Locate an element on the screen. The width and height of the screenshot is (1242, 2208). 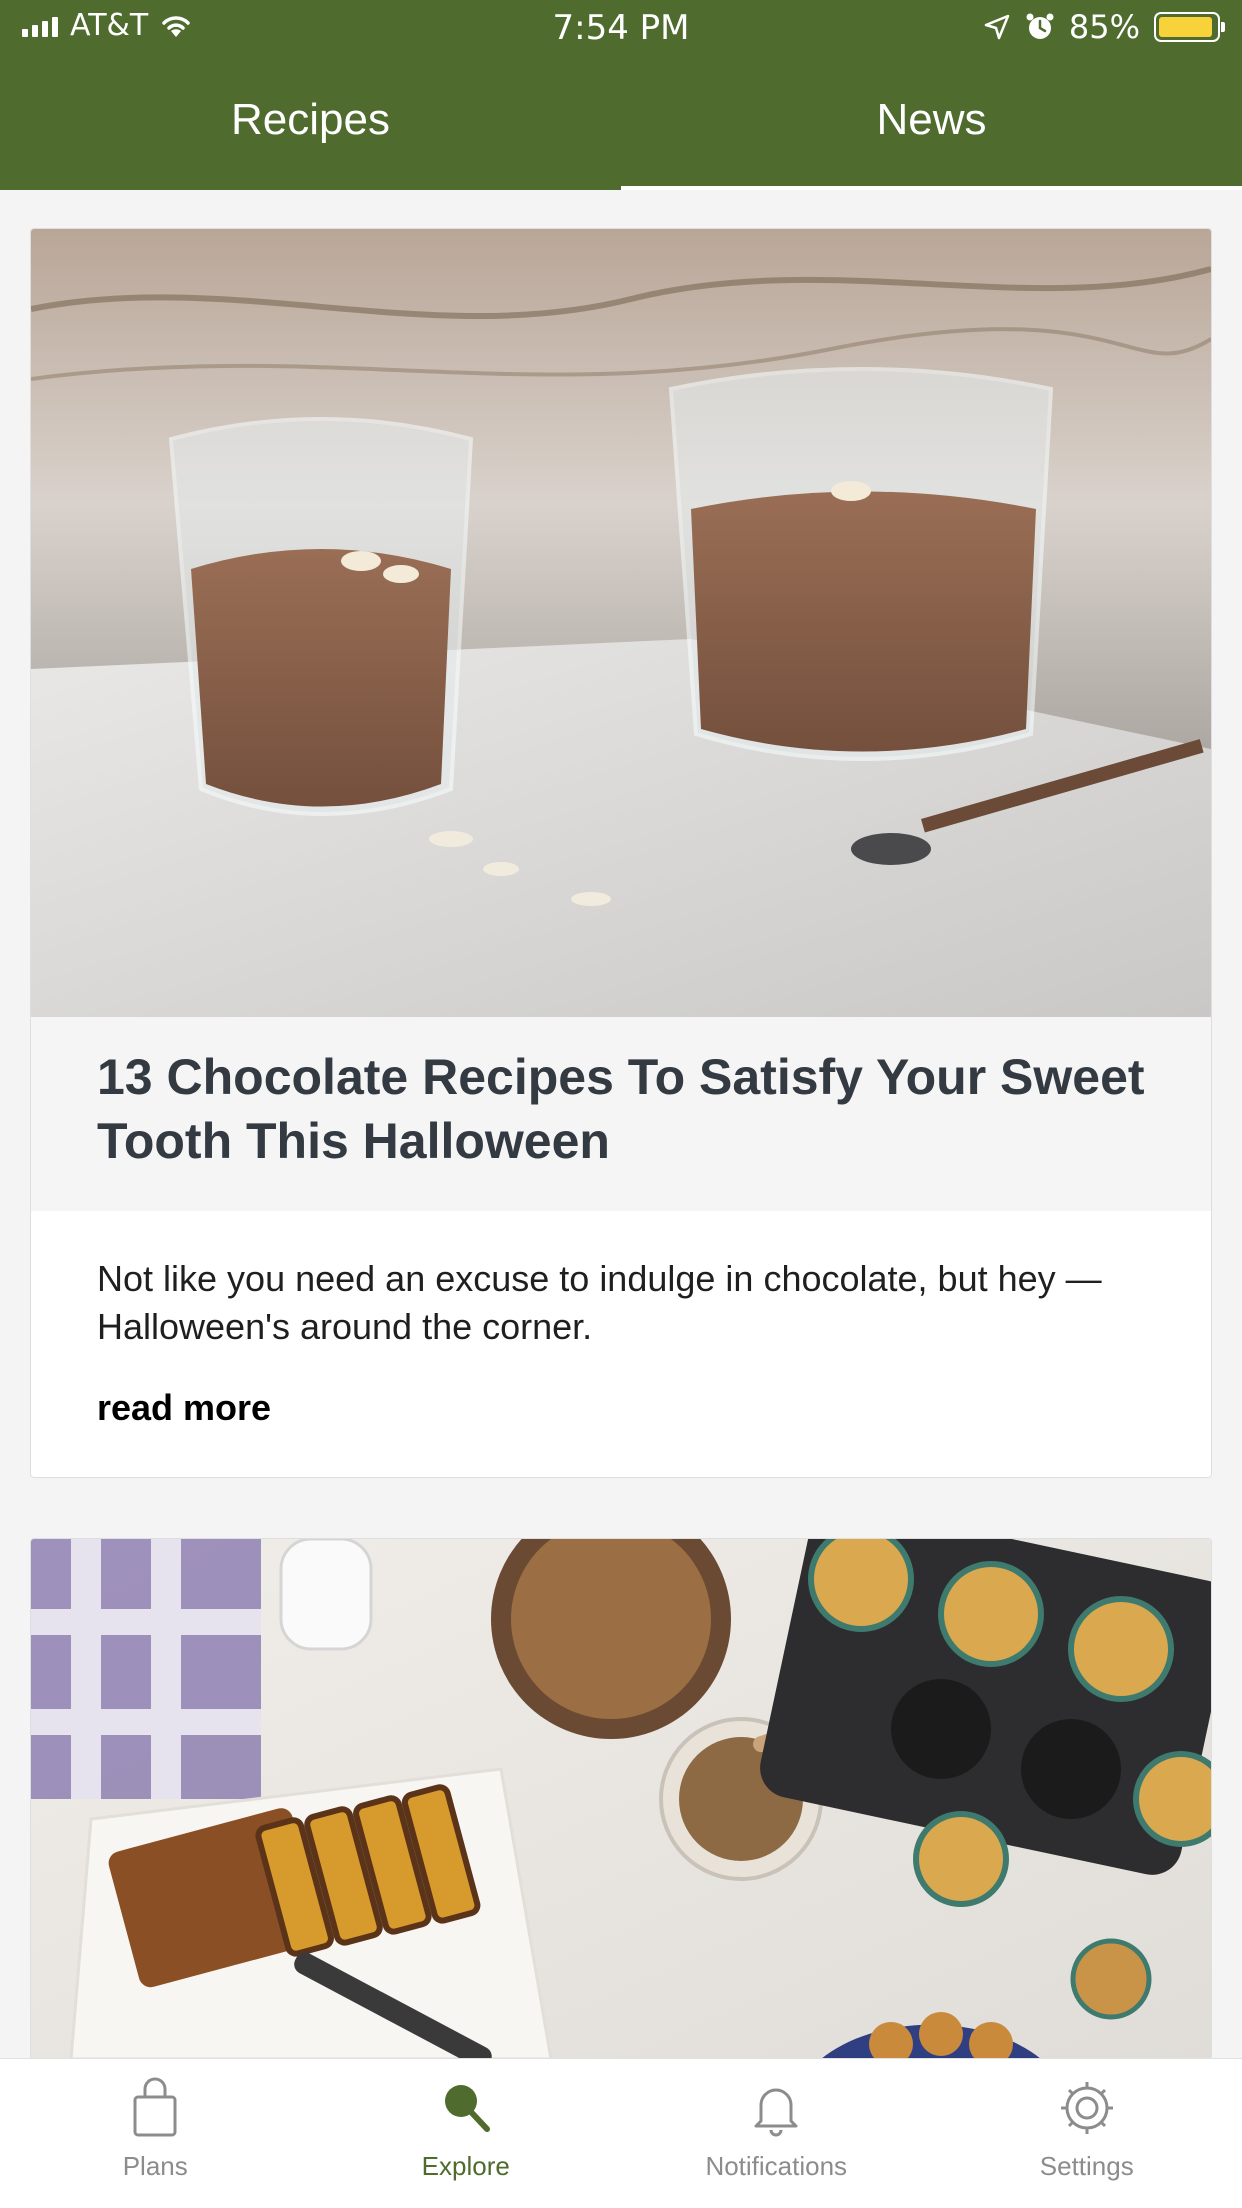
nav-settings: Settings is located at coordinates (1087, 2127).